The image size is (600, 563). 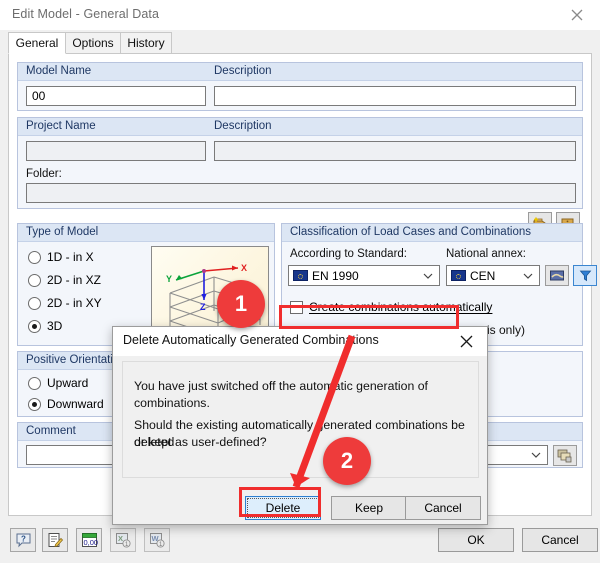 I want to click on ok-button: OK, so click(x=476, y=540).